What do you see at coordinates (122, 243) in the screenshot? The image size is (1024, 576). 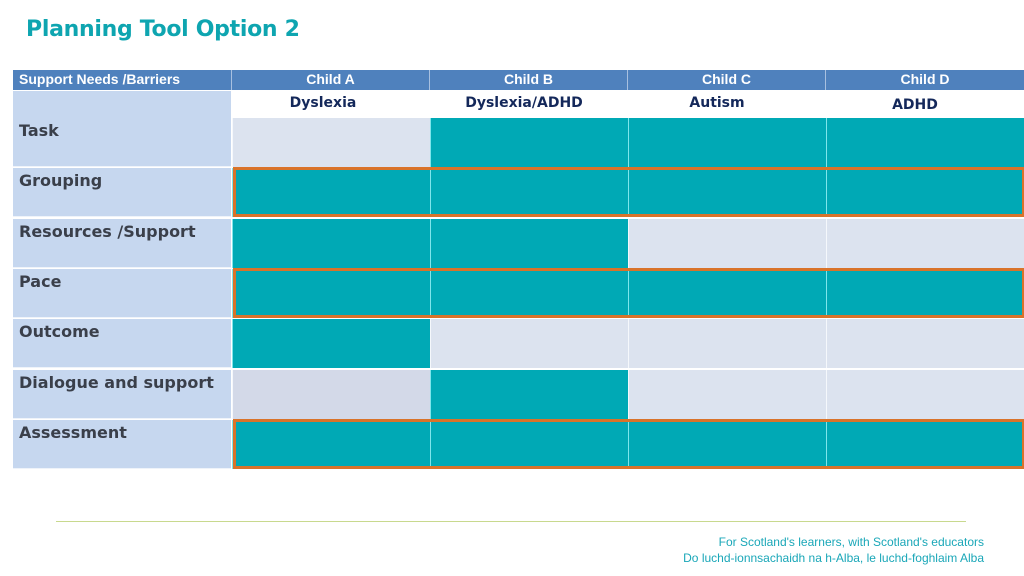 I see `row-label: Resources /Support` at bounding box center [122, 243].